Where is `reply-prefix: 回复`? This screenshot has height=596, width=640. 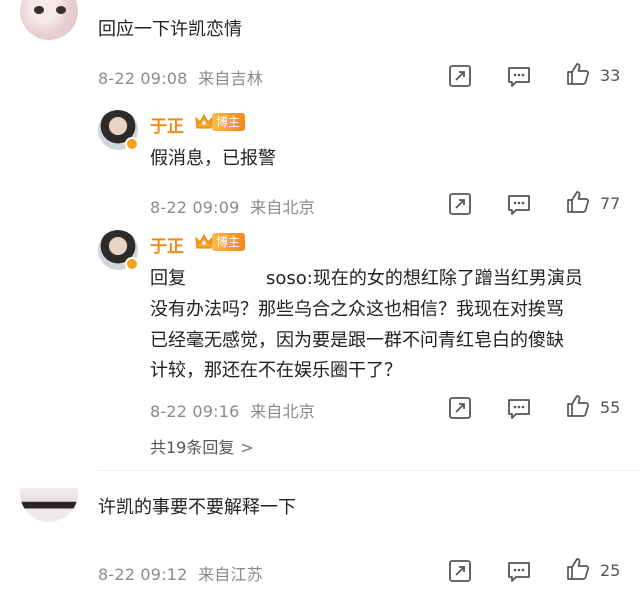
reply-prefix: 回复 is located at coordinates (168, 278).